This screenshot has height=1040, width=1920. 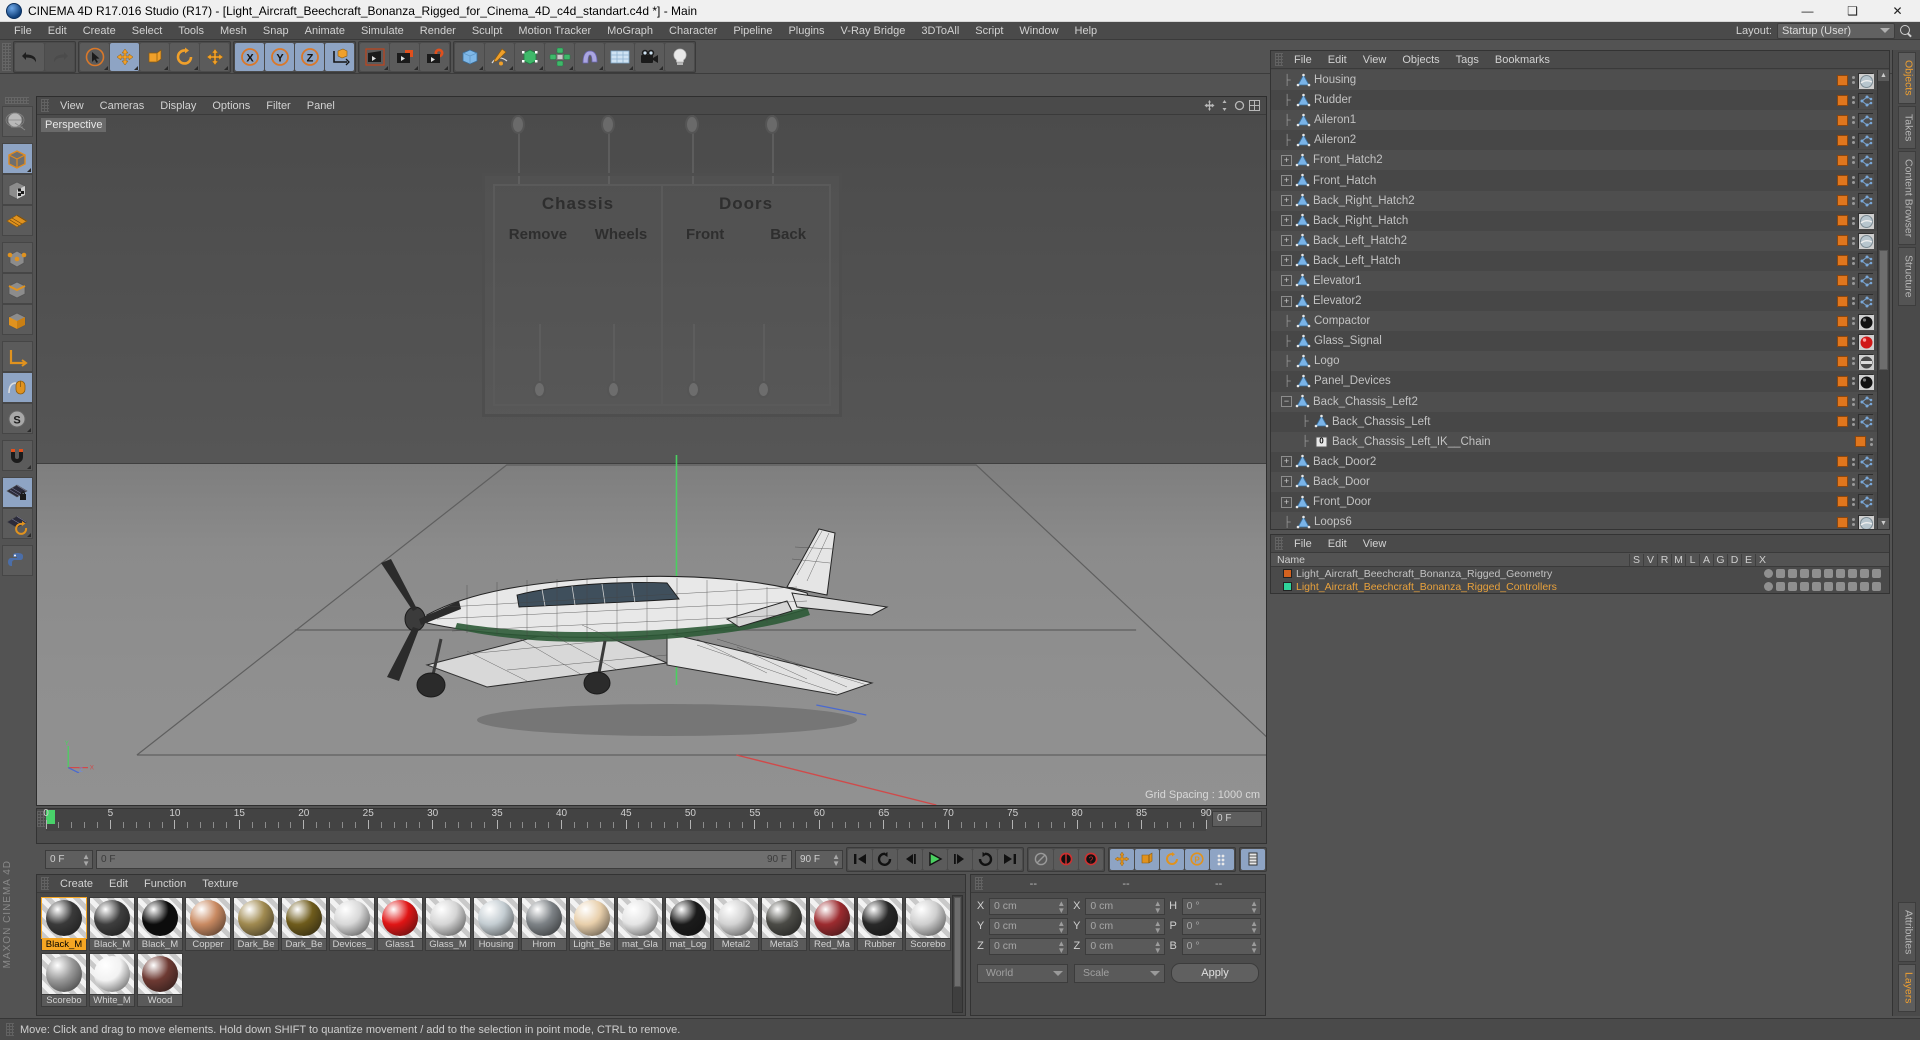 I want to click on generator-toggle-icon, so click(x=1840, y=586).